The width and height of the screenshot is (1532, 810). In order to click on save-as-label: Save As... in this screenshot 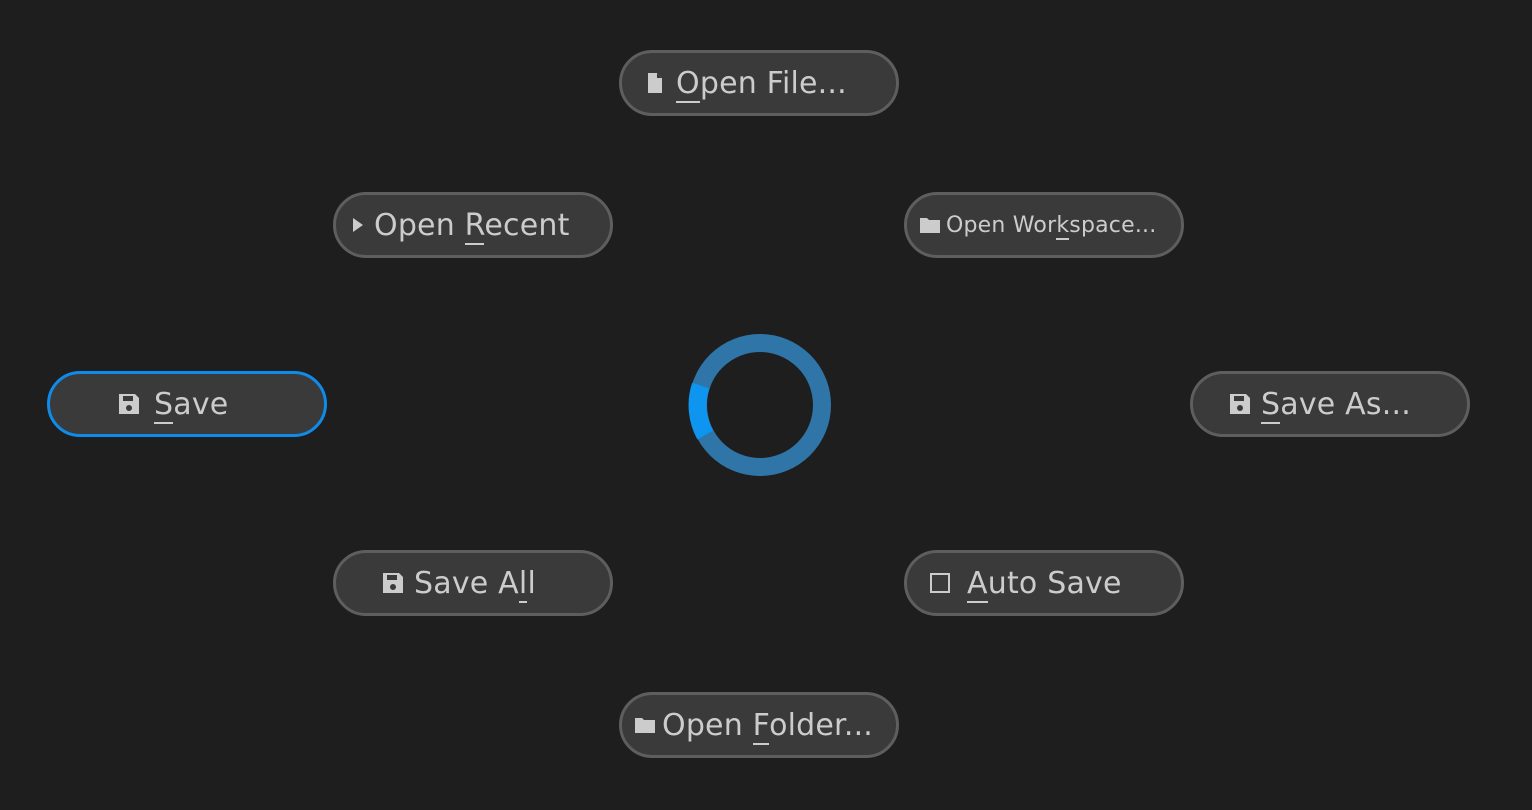, I will do `click(1336, 405)`.